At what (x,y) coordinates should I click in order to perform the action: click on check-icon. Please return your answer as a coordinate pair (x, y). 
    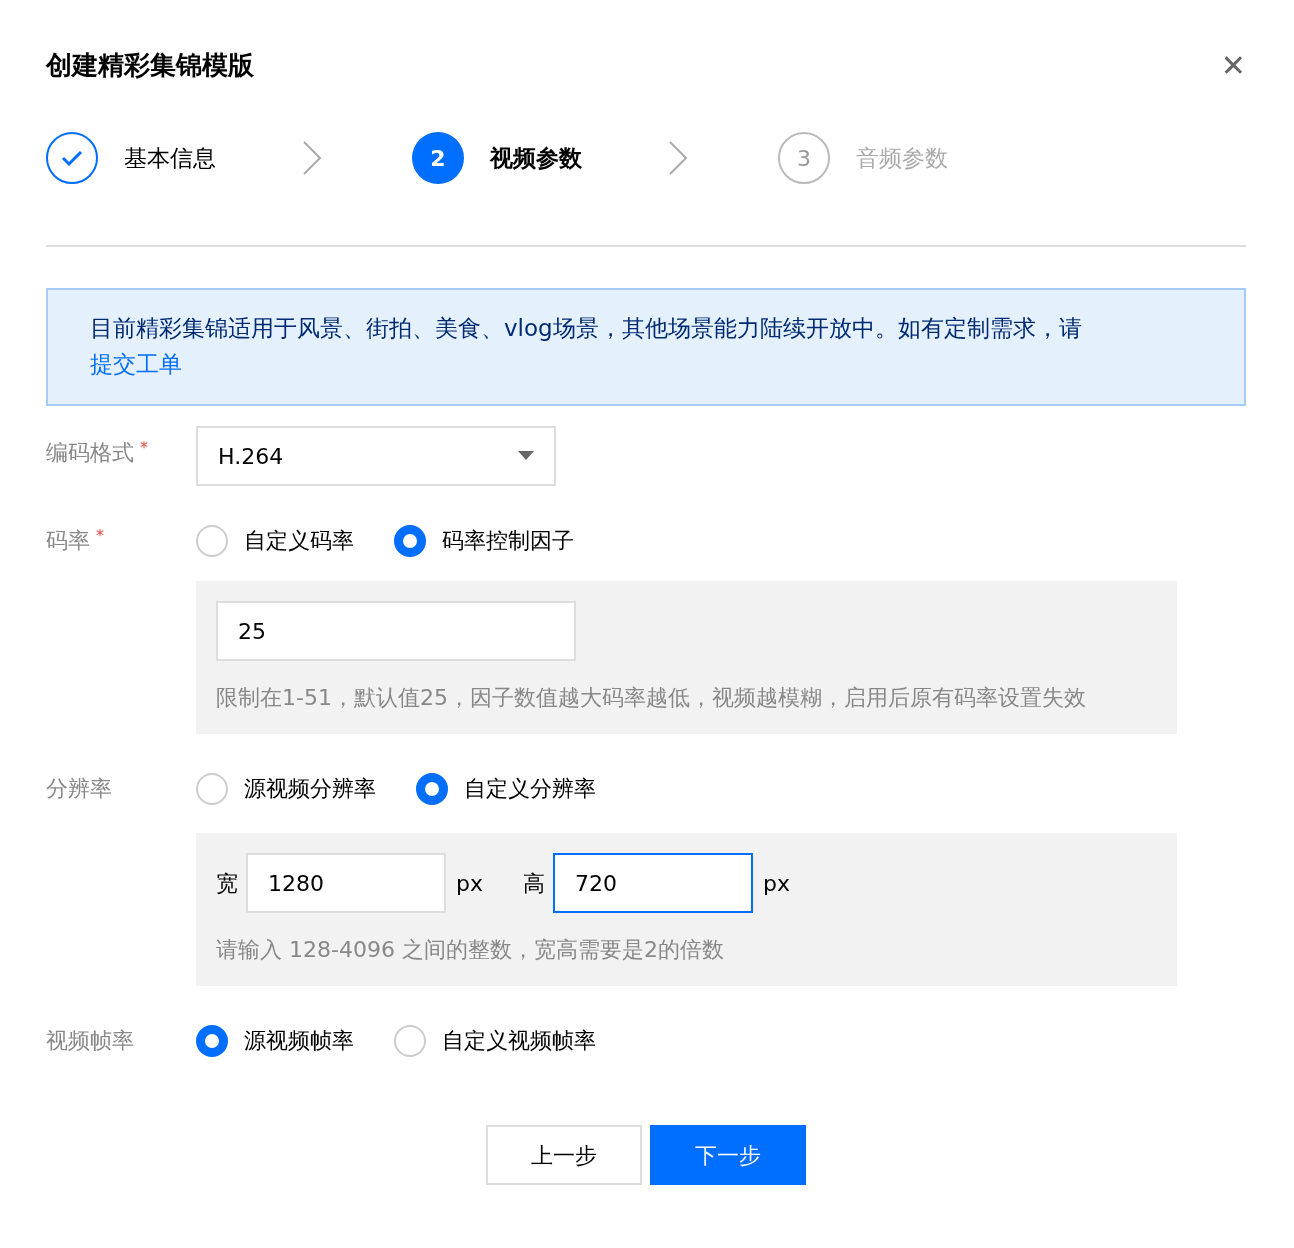
    Looking at the image, I should click on (72, 158).